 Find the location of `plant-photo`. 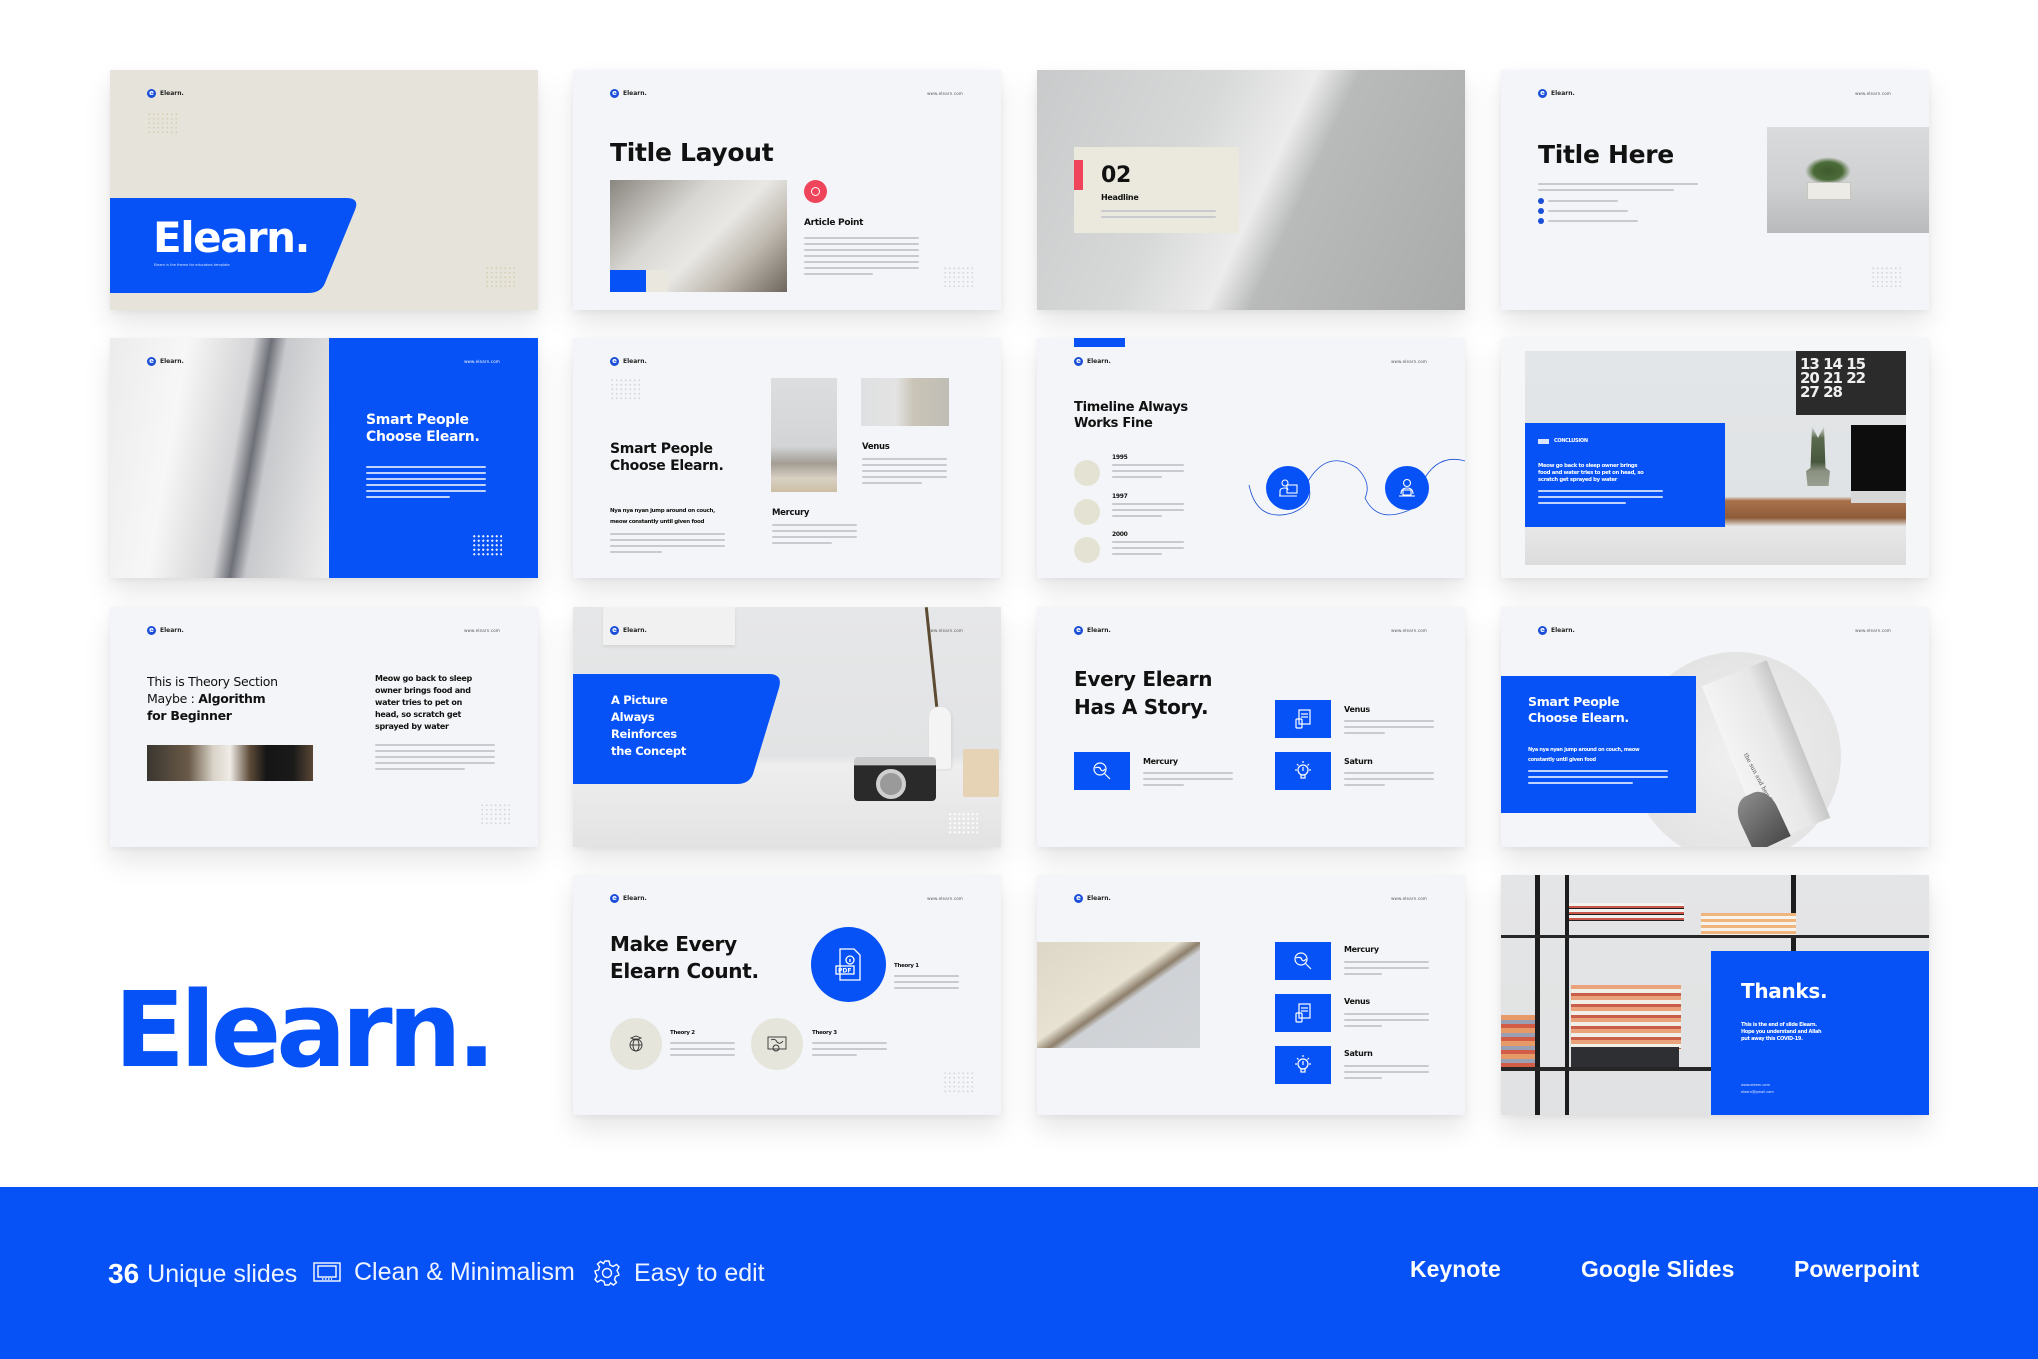

plant-photo is located at coordinates (1848, 180).